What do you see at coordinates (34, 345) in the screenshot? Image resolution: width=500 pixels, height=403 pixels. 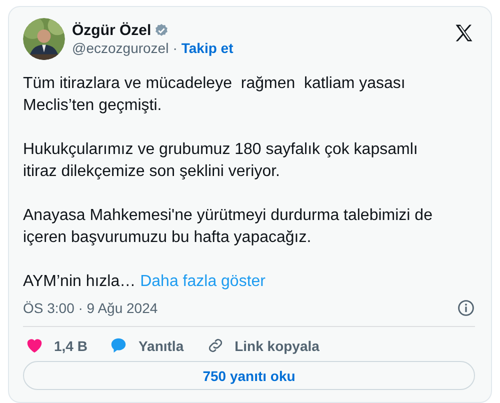 I see `heart-icon` at bounding box center [34, 345].